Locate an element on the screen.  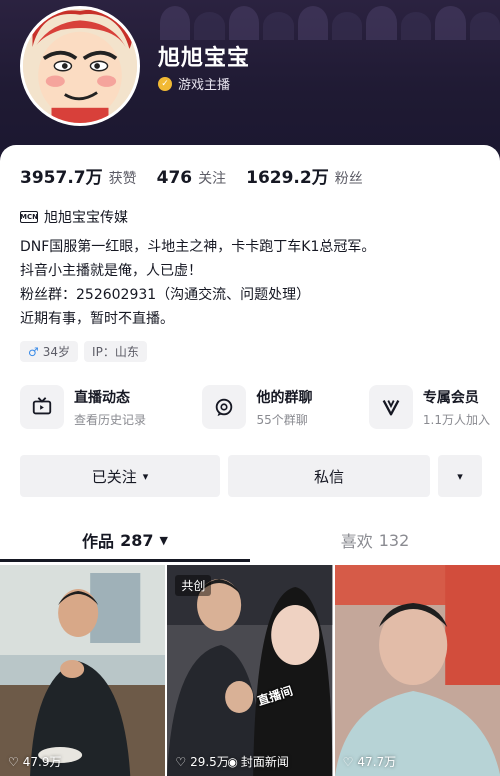
avatar-cartoon-image is located at coordinates (80, 66).